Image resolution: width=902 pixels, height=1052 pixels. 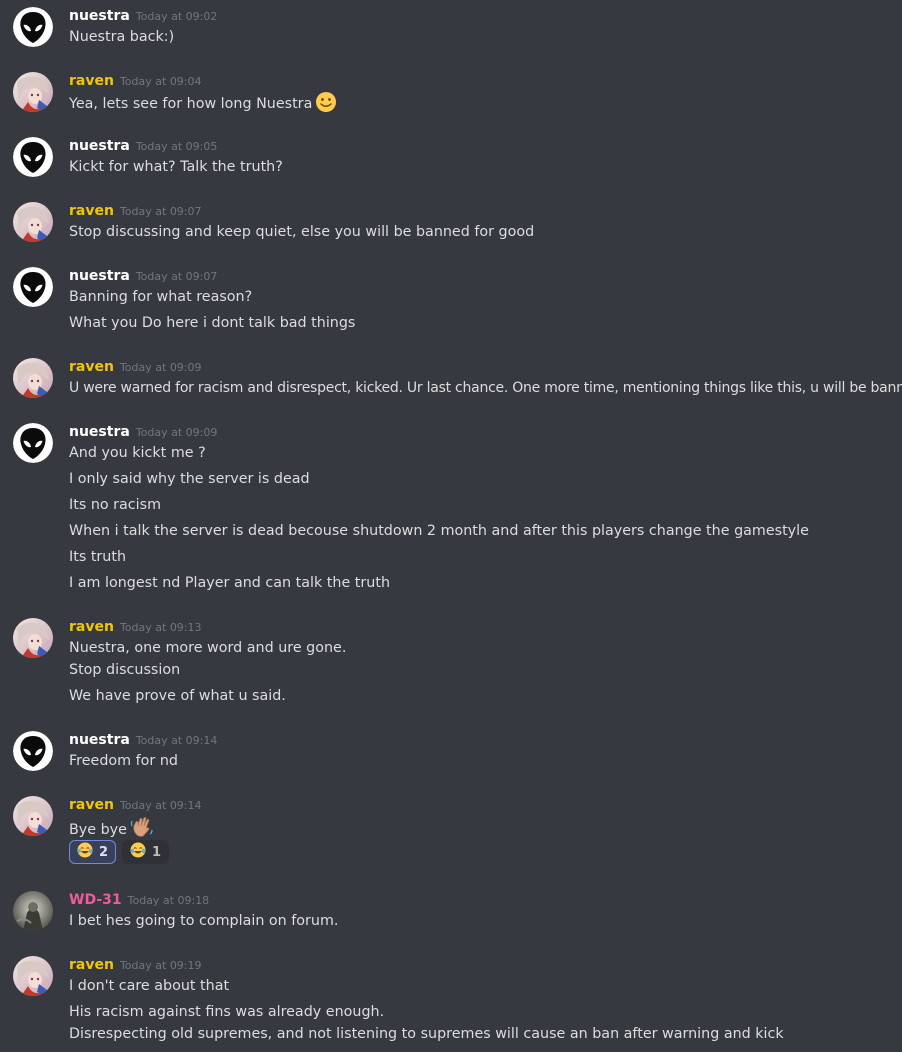 What do you see at coordinates (122, 37) in the screenshot?
I see `message-text: Nuestra back:)` at bounding box center [122, 37].